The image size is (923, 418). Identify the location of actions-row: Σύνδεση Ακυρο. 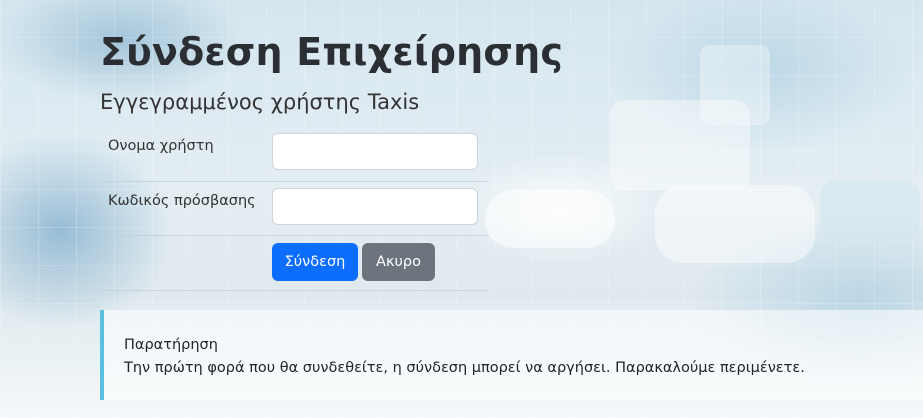
(294, 263).